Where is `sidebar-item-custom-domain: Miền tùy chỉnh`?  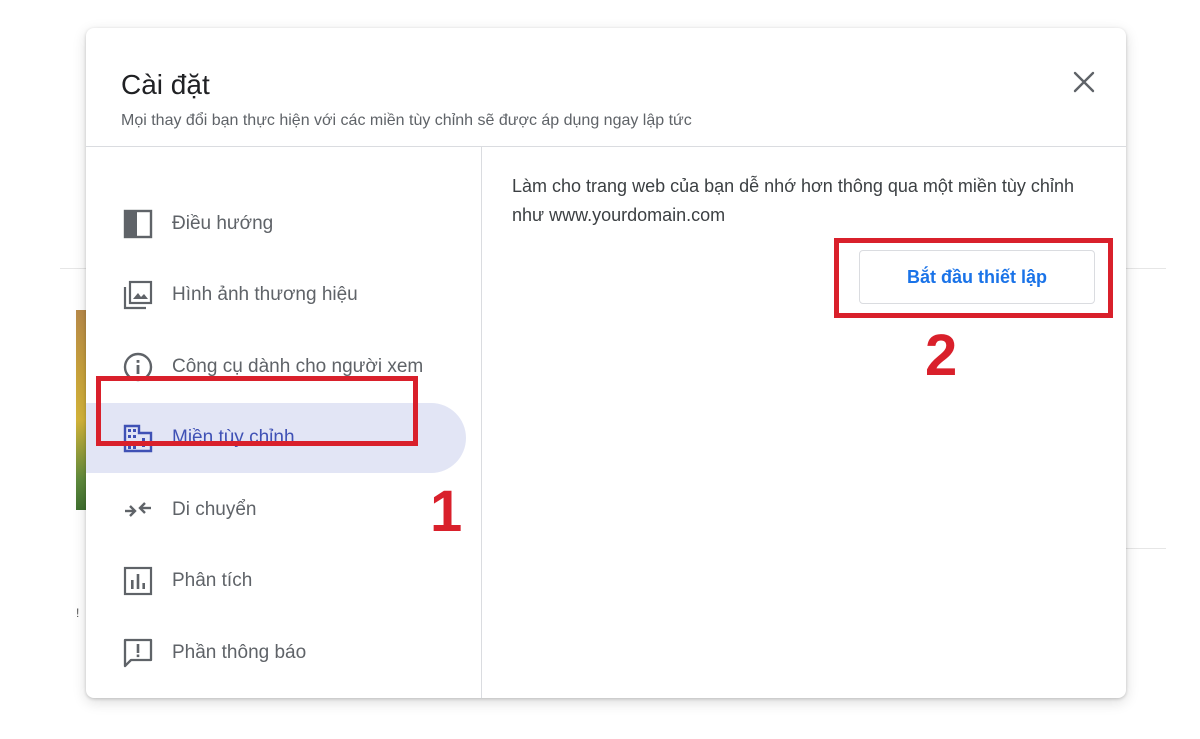 sidebar-item-custom-domain: Miền tùy chỉnh is located at coordinates (276, 438).